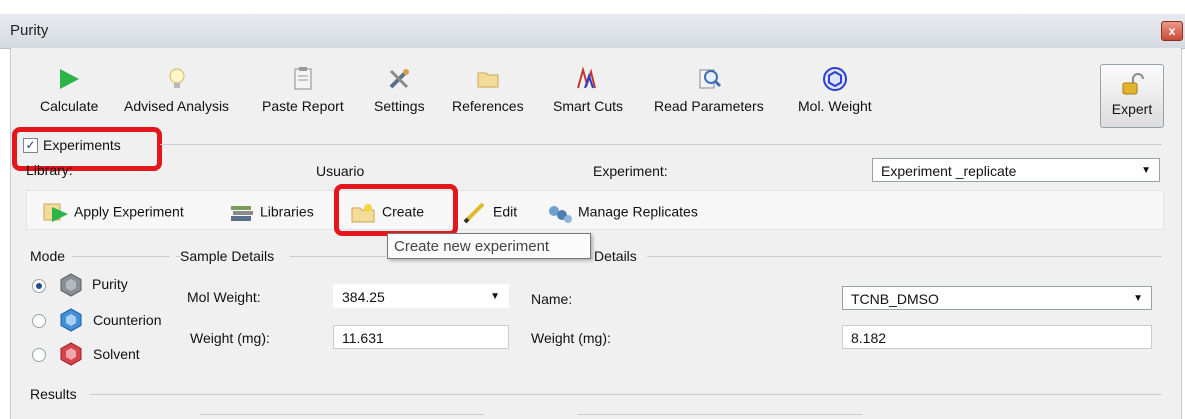 This screenshot has height=419, width=1185. What do you see at coordinates (505, 211) in the screenshot?
I see `edit-label: Edit` at bounding box center [505, 211].